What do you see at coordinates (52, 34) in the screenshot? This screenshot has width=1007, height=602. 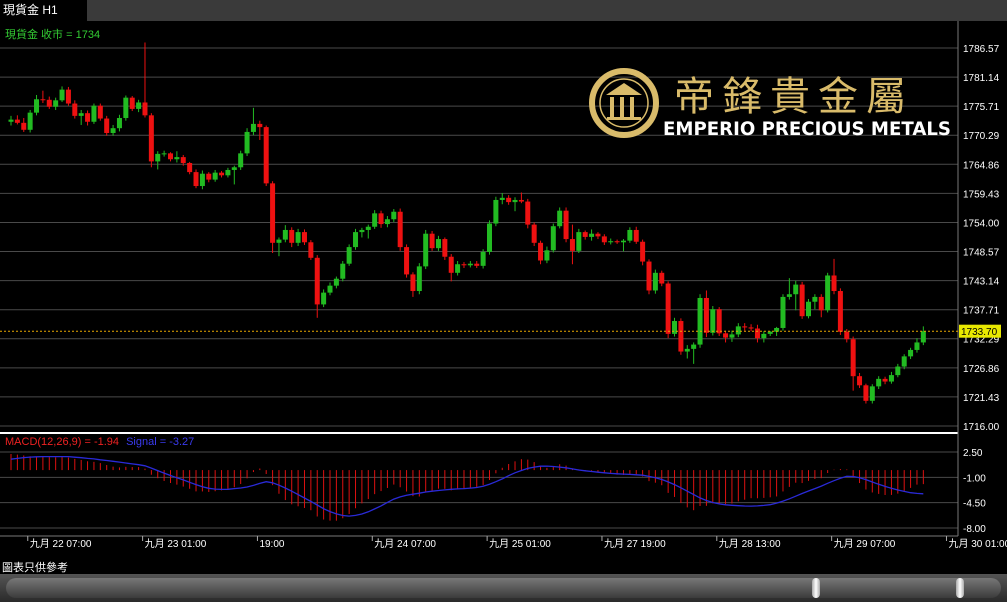 I see `price-legend: 現貨金 收市 = 1734` at bounding box center [52, 34].